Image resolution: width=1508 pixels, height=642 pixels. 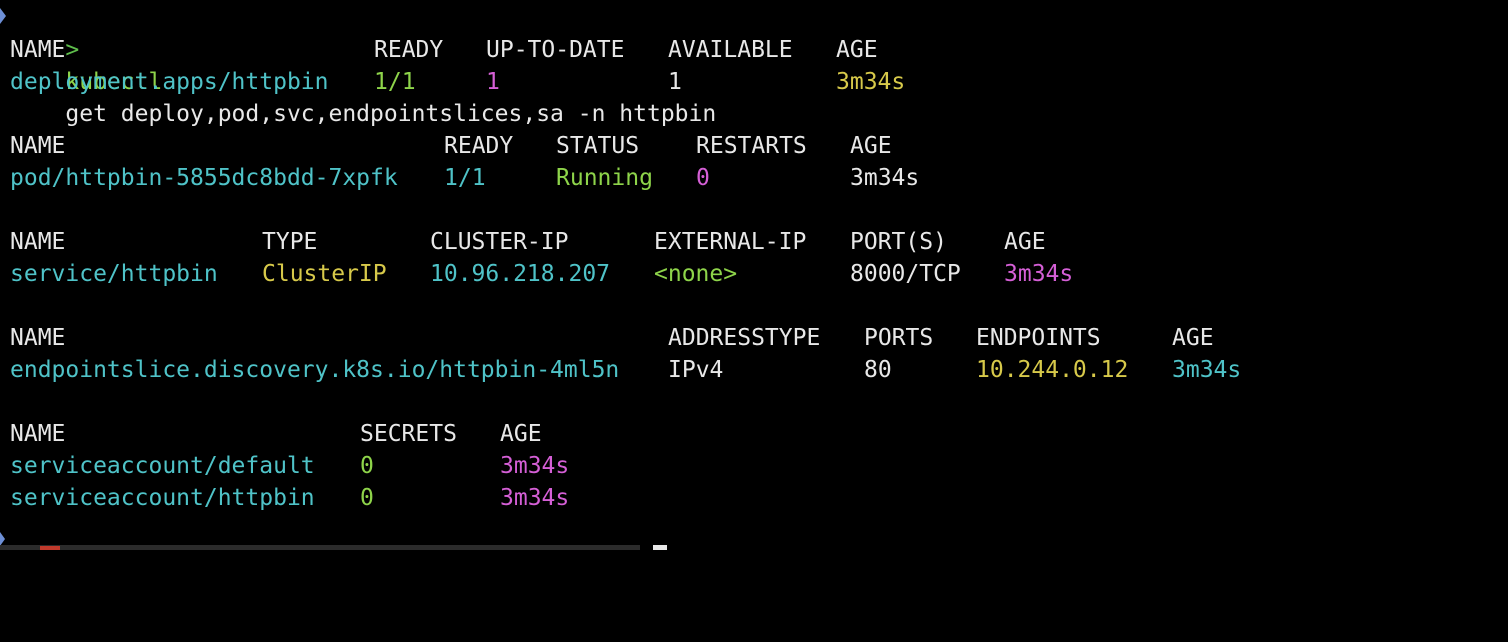 I want to click on table-row: serviceaccount/httpbin 0 3m34s, so click(x=289, y=498).